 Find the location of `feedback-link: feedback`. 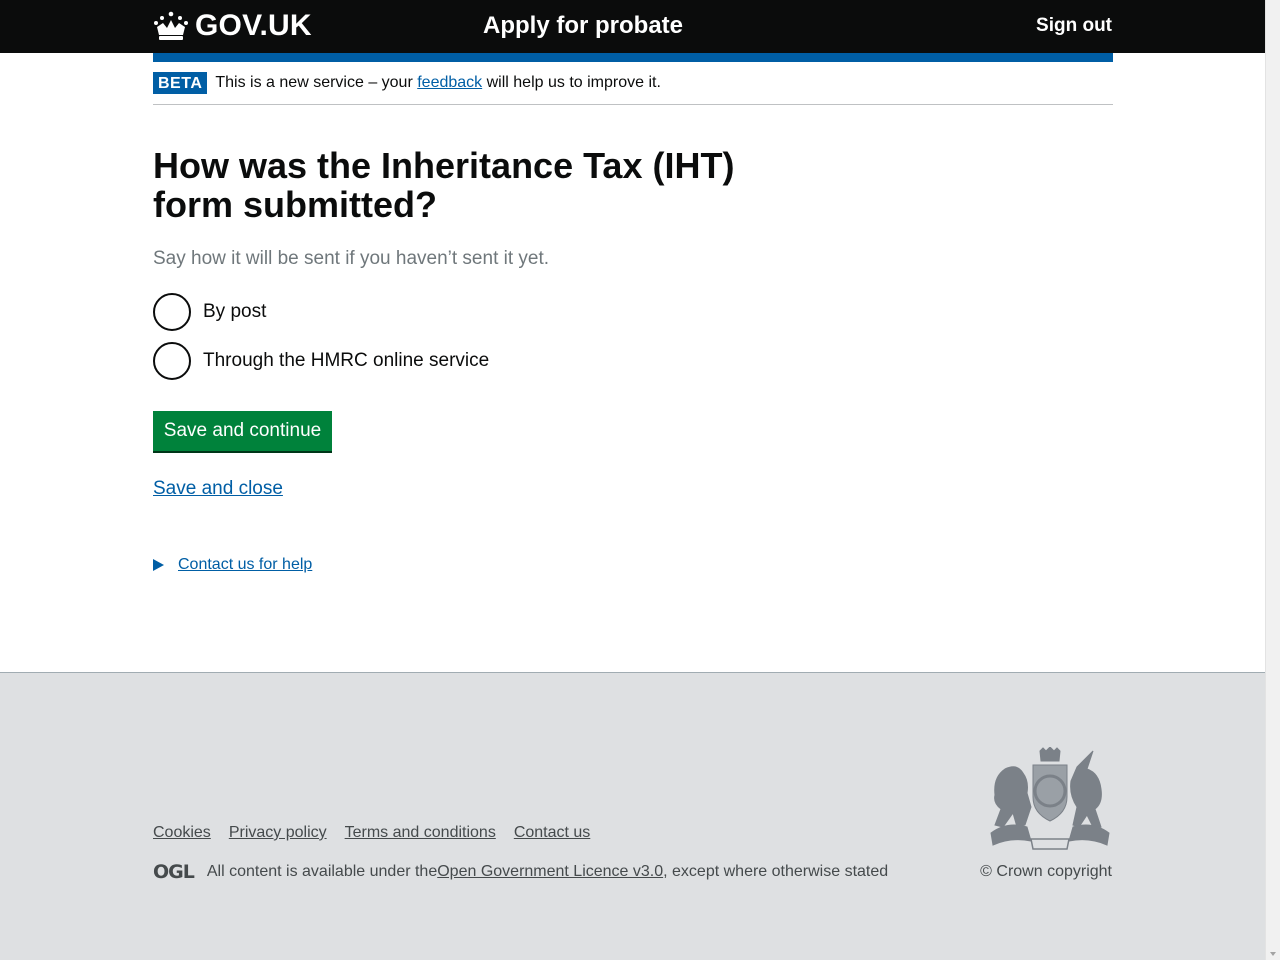

feedback-link: feedback is located at coordinates (449, 82).